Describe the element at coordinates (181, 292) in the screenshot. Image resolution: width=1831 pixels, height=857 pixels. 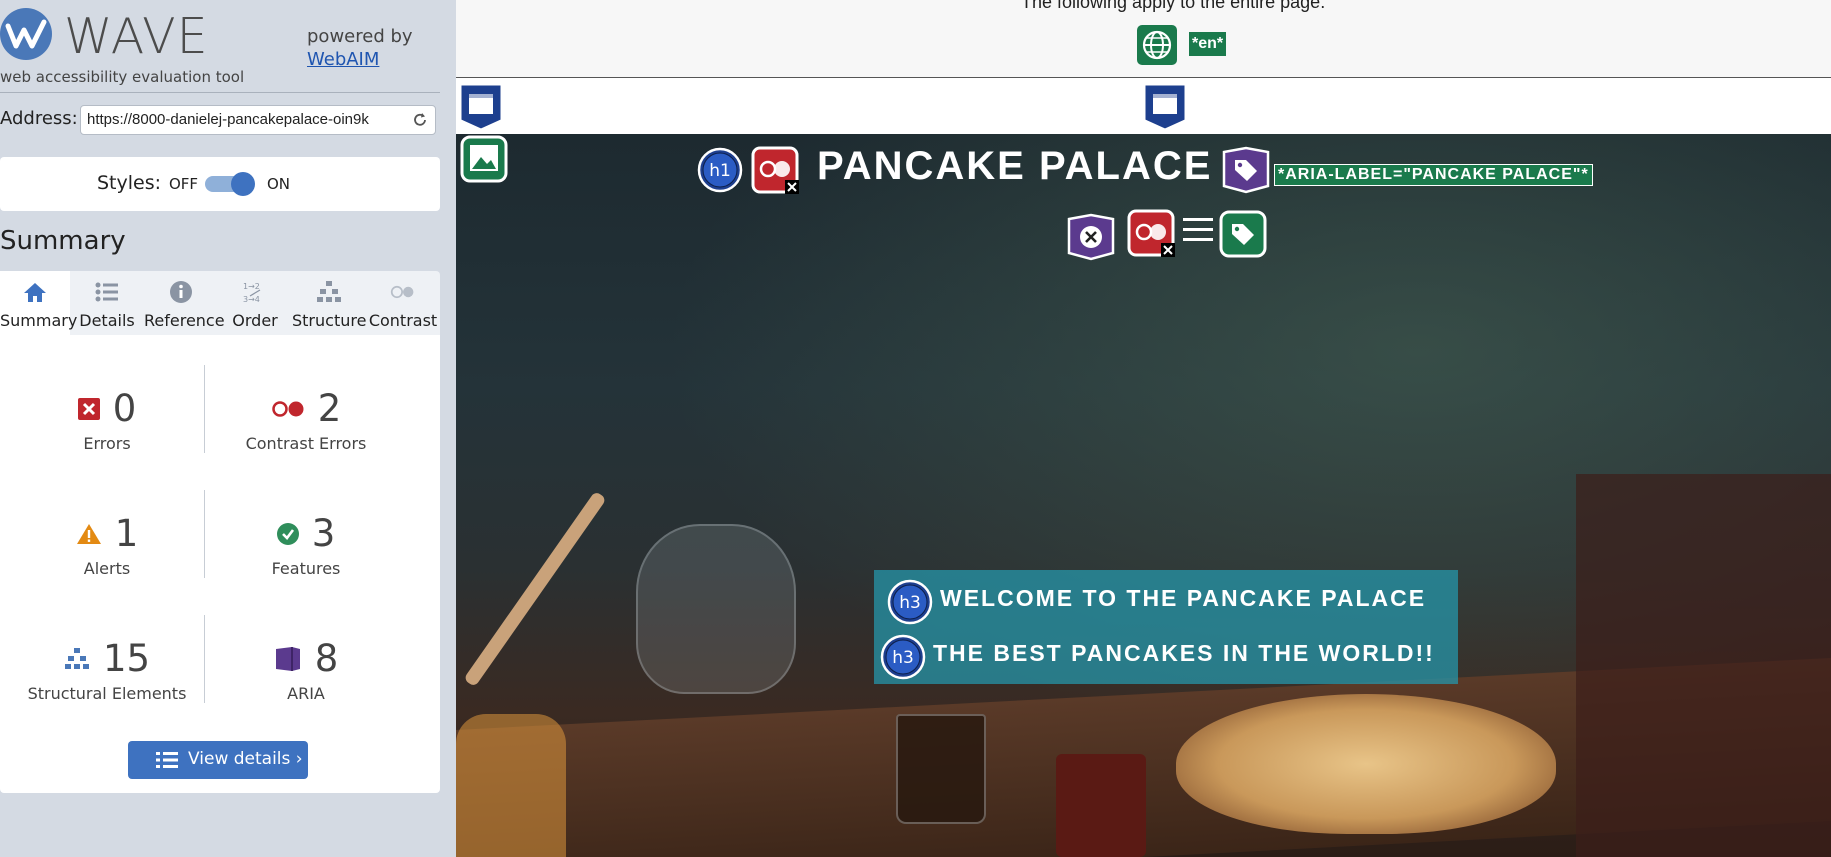
I see `info-icon` at that location.